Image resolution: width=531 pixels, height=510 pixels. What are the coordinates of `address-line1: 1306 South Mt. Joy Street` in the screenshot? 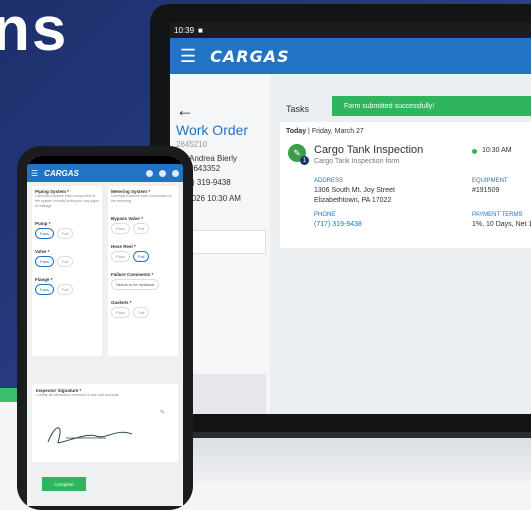 It's located at (354, 190).